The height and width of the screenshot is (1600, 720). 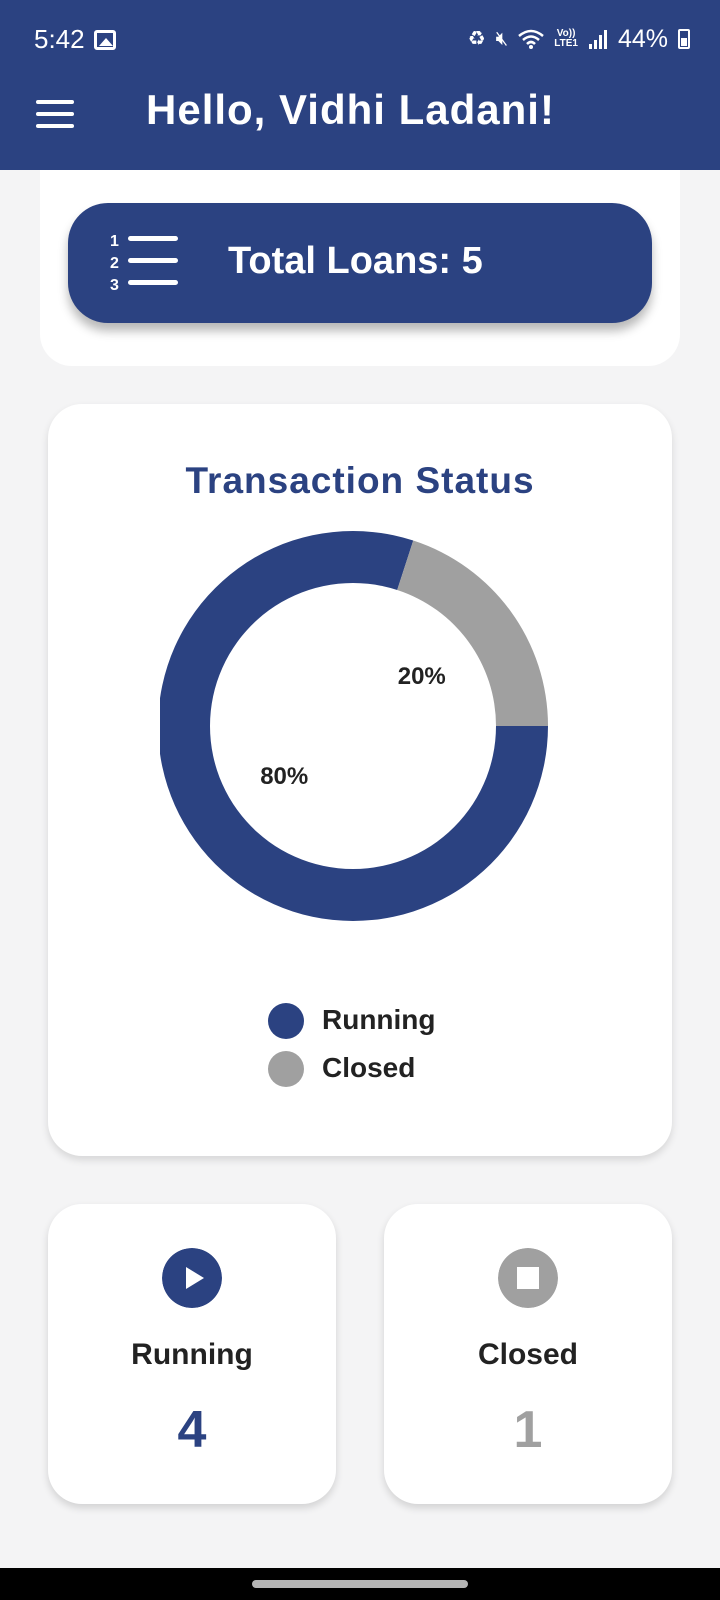 What do you see at coordinates (350, 109) in the screenshot?
I see `page-title: Hello, Vidhi Ladani!` at bounding box center [350, 109].